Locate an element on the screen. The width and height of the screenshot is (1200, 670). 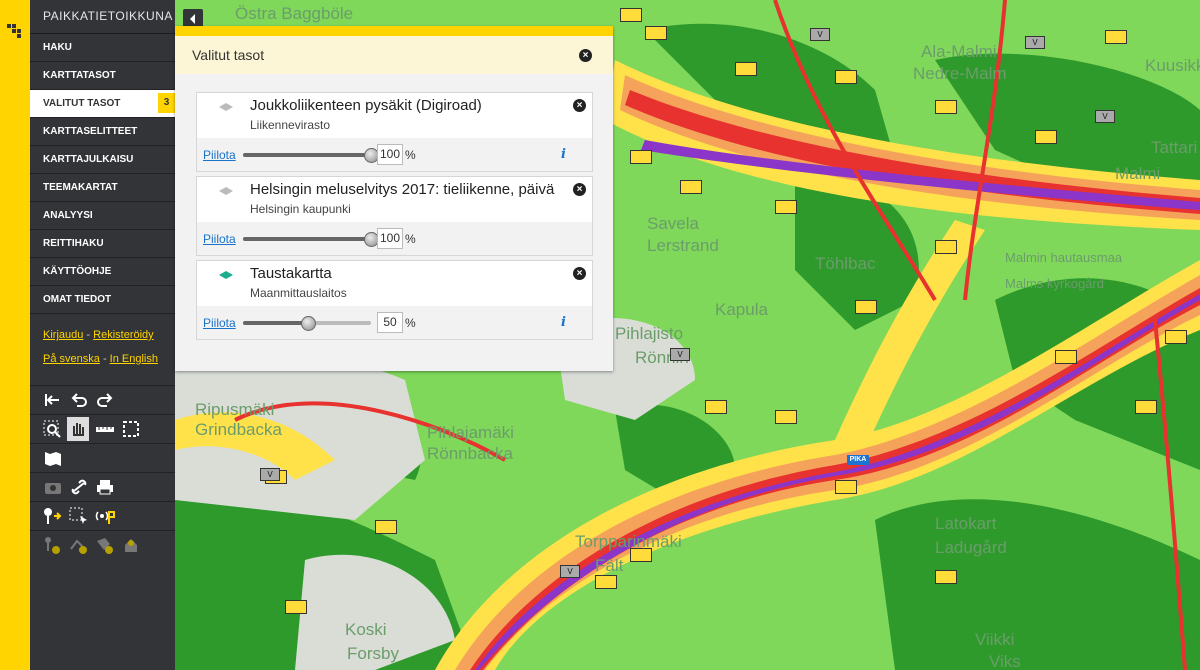
map-icon is located at coordinates (53, 458).